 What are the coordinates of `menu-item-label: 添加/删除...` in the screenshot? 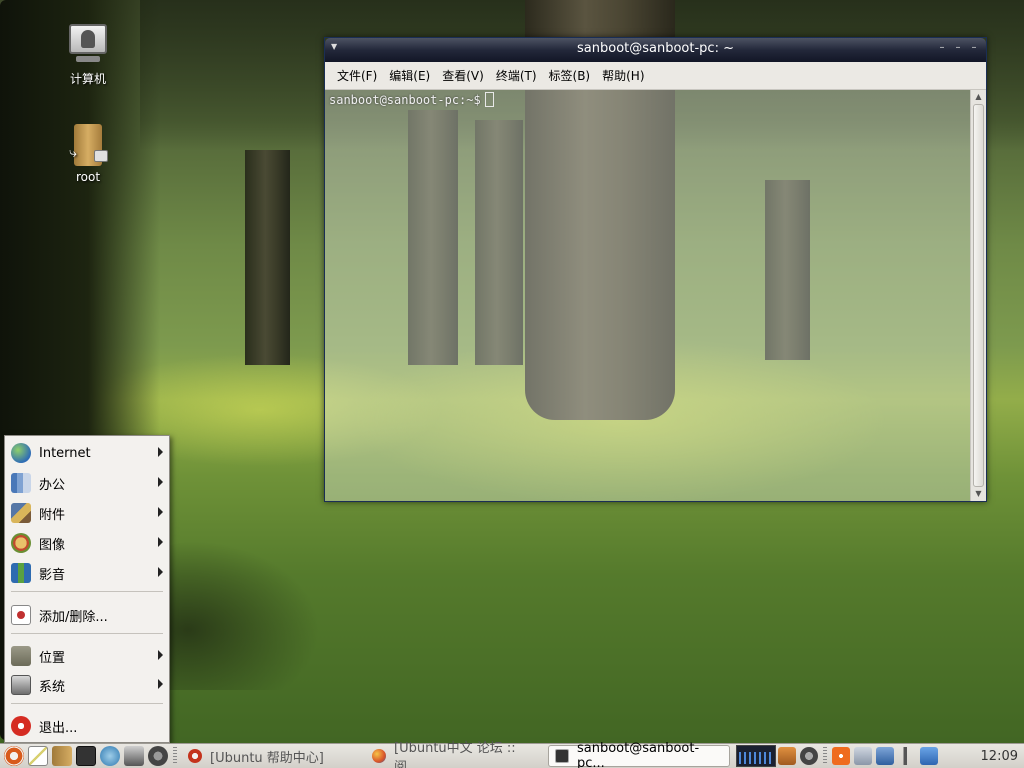 It's located at (73, 617).